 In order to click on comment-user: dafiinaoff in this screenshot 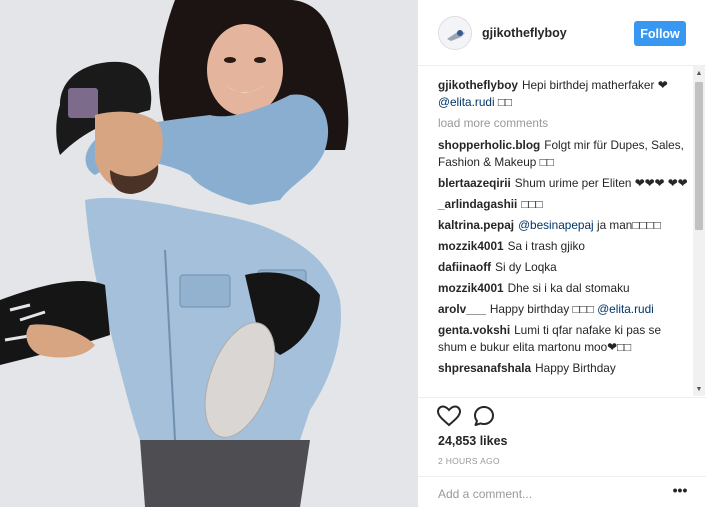, I will do `click(464, 267)`.